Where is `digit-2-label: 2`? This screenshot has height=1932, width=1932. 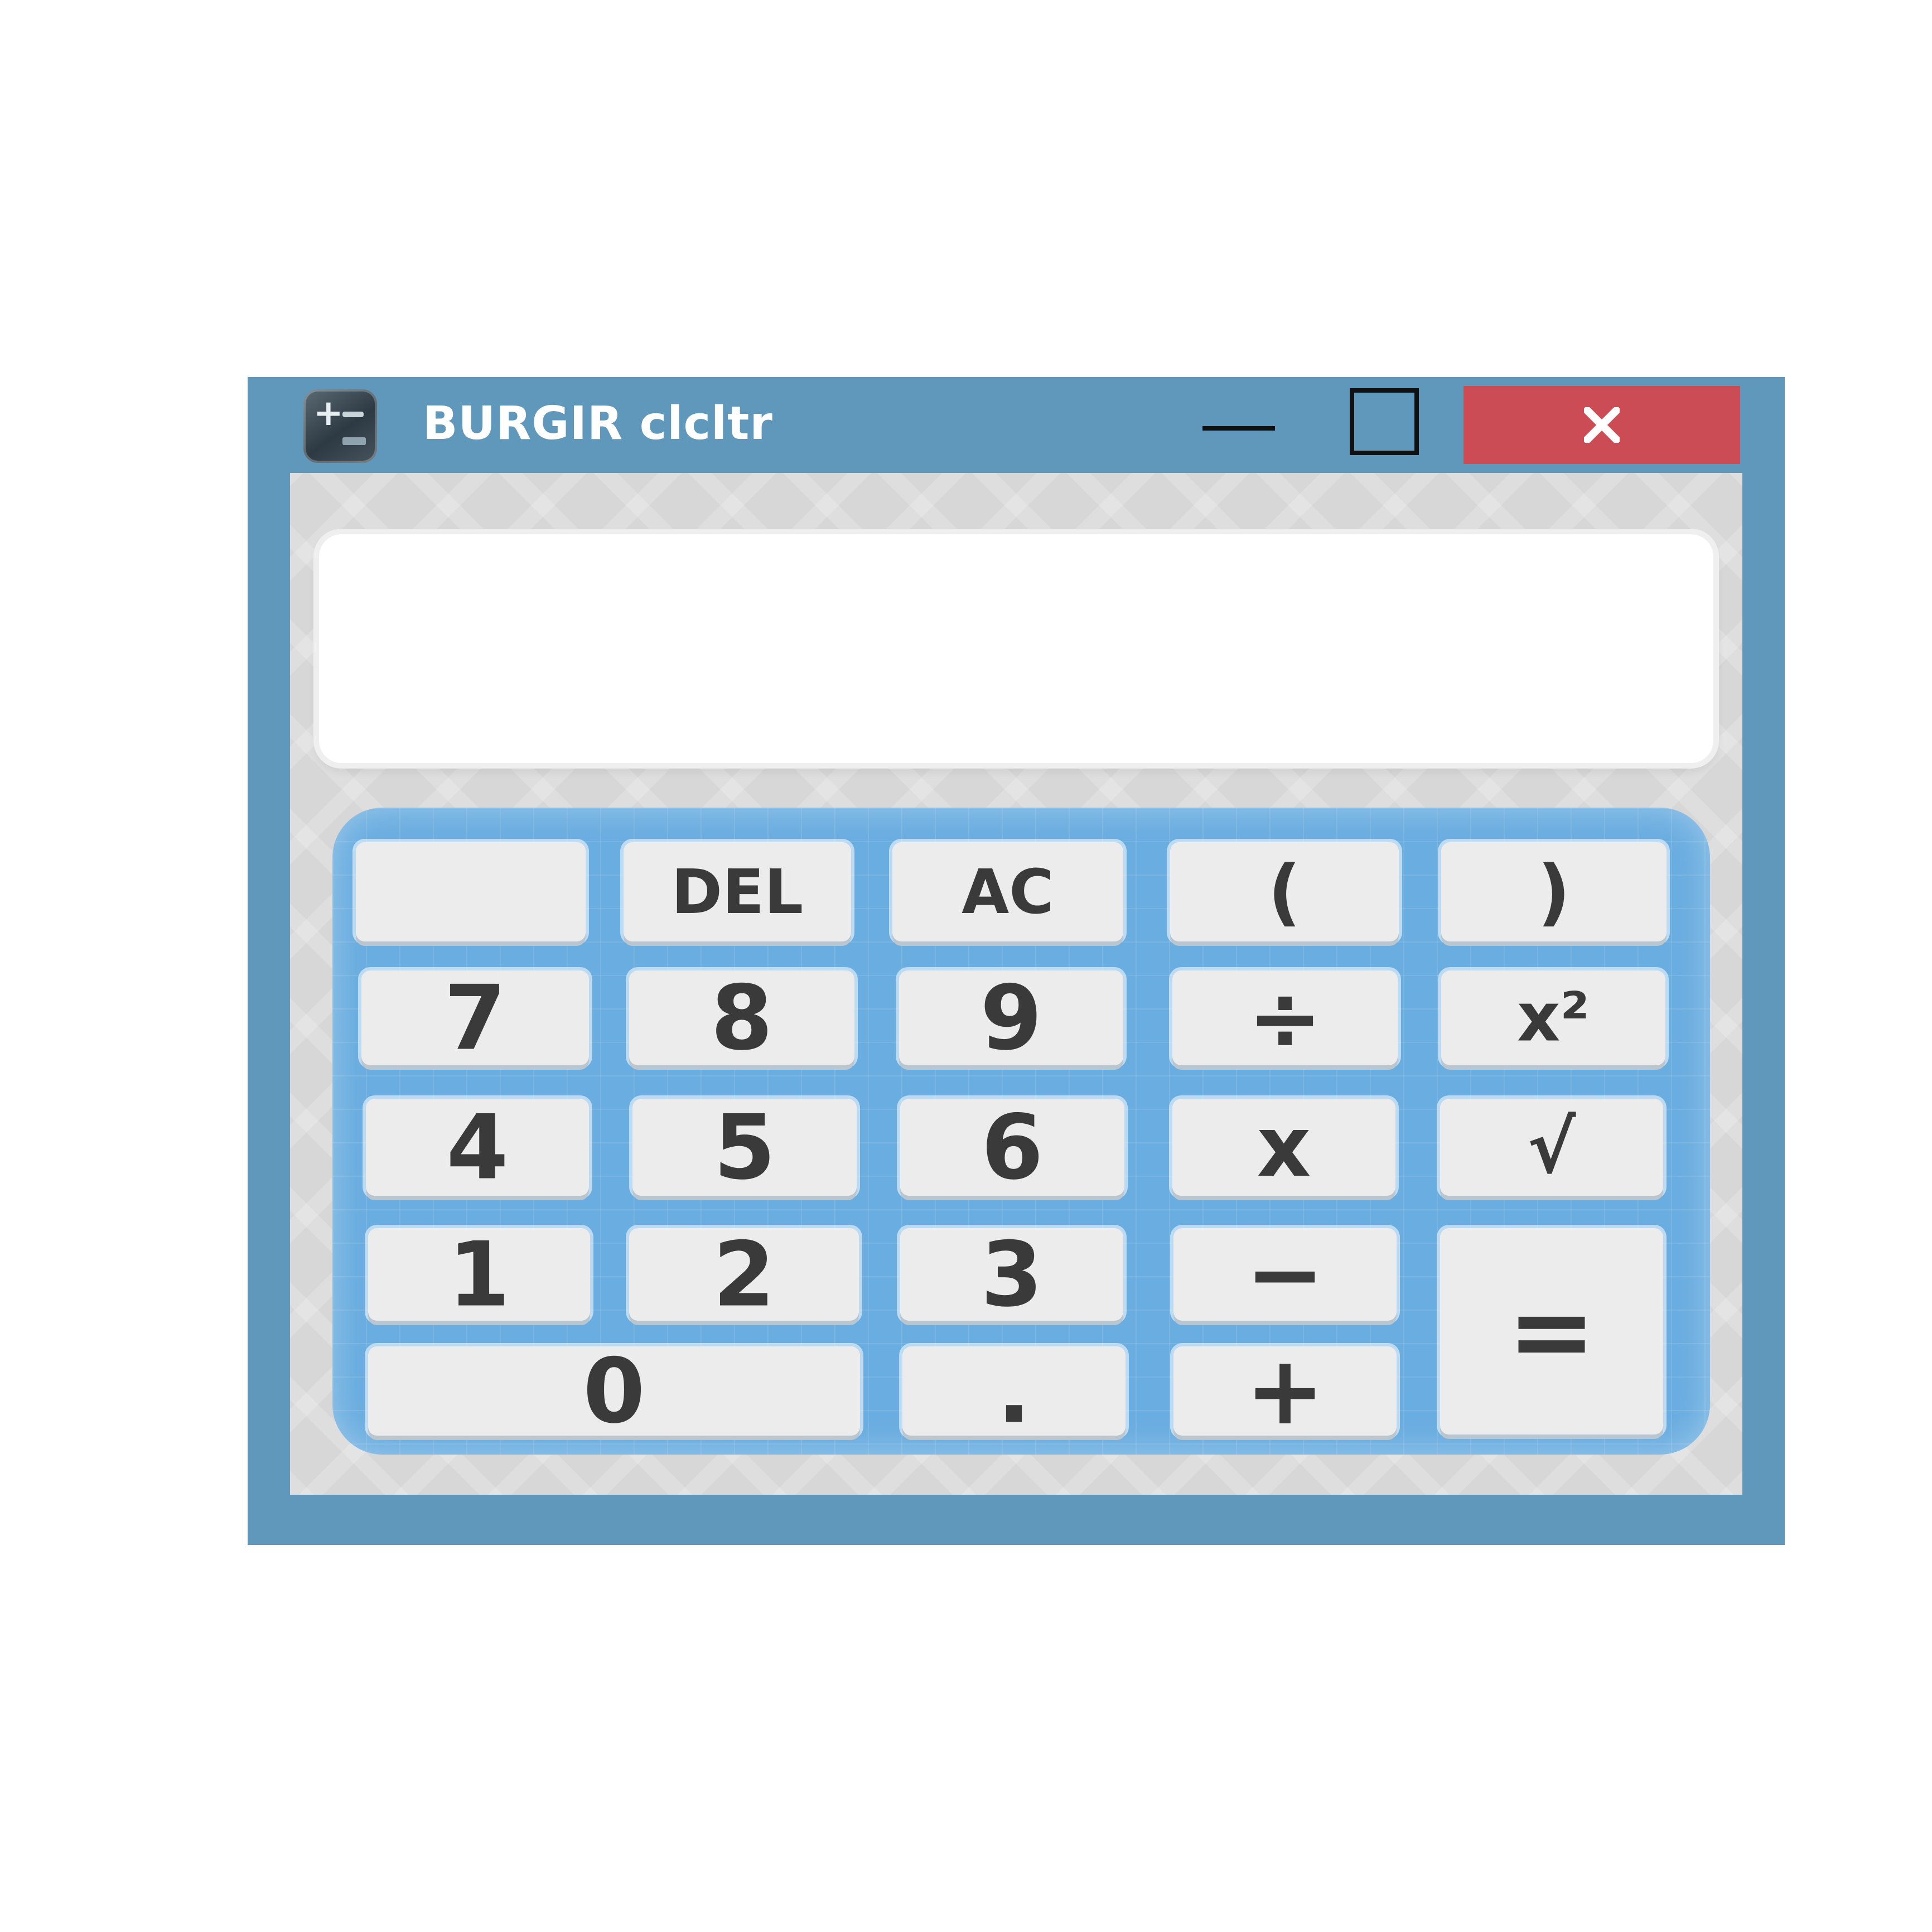 digit-2-label: 2 is located at coordinates (744, 1274).